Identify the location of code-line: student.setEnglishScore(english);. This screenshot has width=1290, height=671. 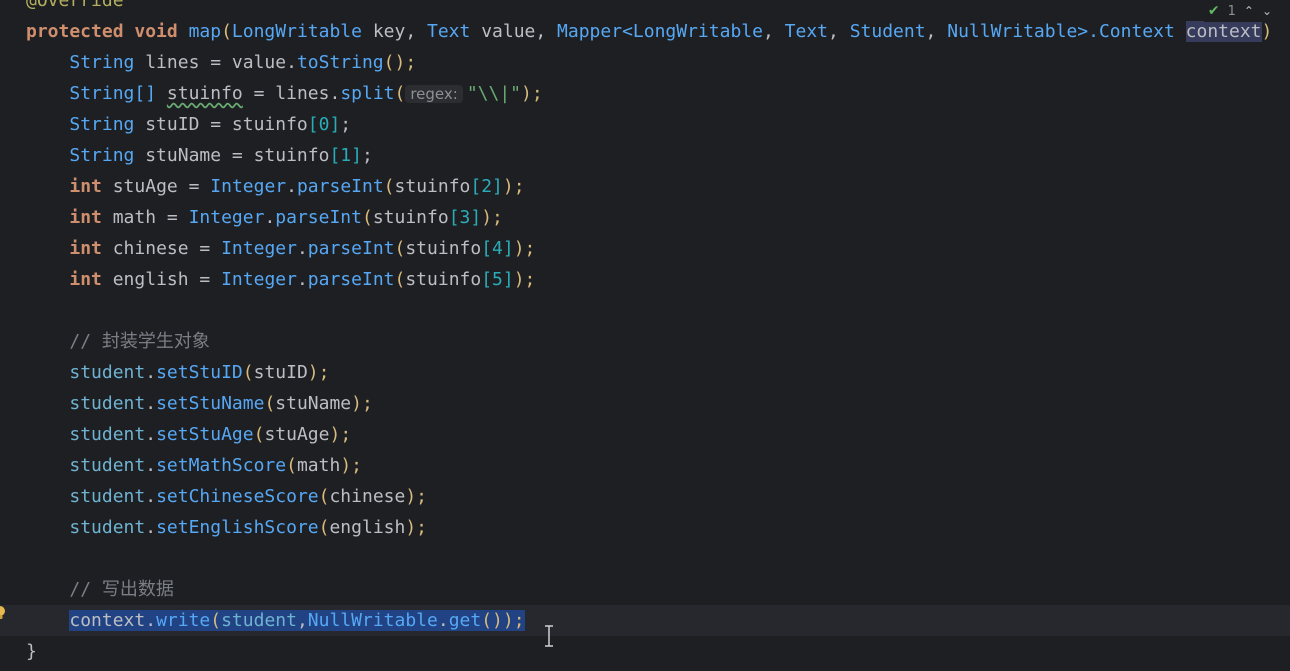
(645, 527).